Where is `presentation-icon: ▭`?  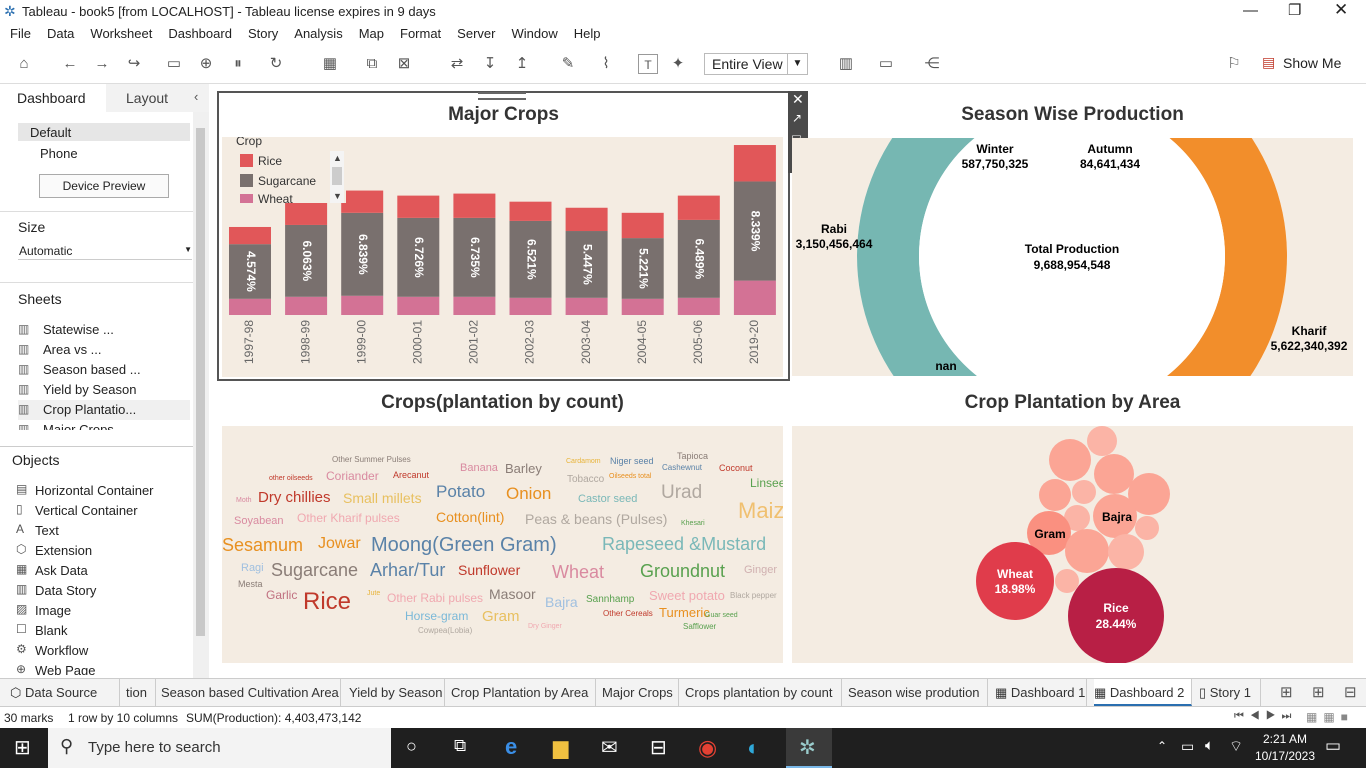 presentation-icon: ▭ is located at coordinates (886, 64).